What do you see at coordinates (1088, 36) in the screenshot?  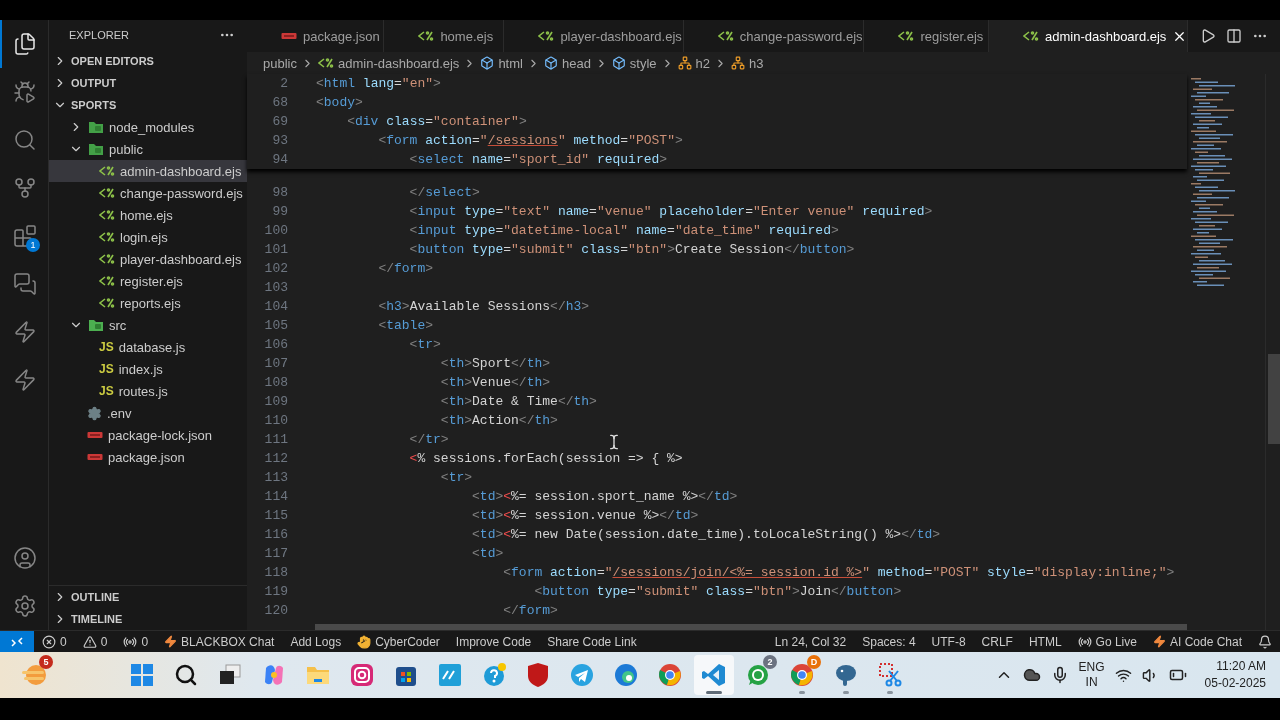 I see `editor-tab: admin-dashboard.ejs` at bounding box center [1088, 36].